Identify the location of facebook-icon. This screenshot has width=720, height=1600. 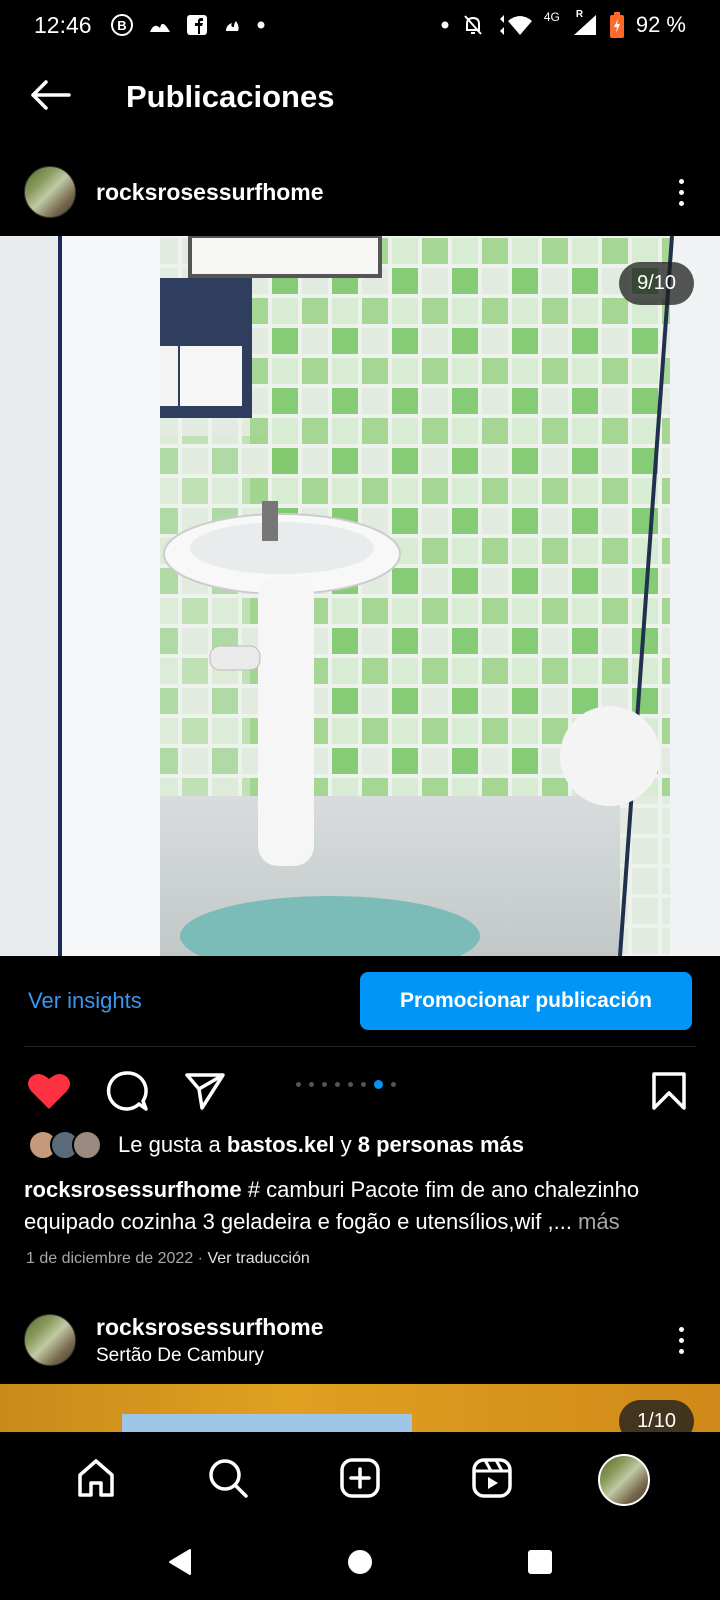
(197, 25).